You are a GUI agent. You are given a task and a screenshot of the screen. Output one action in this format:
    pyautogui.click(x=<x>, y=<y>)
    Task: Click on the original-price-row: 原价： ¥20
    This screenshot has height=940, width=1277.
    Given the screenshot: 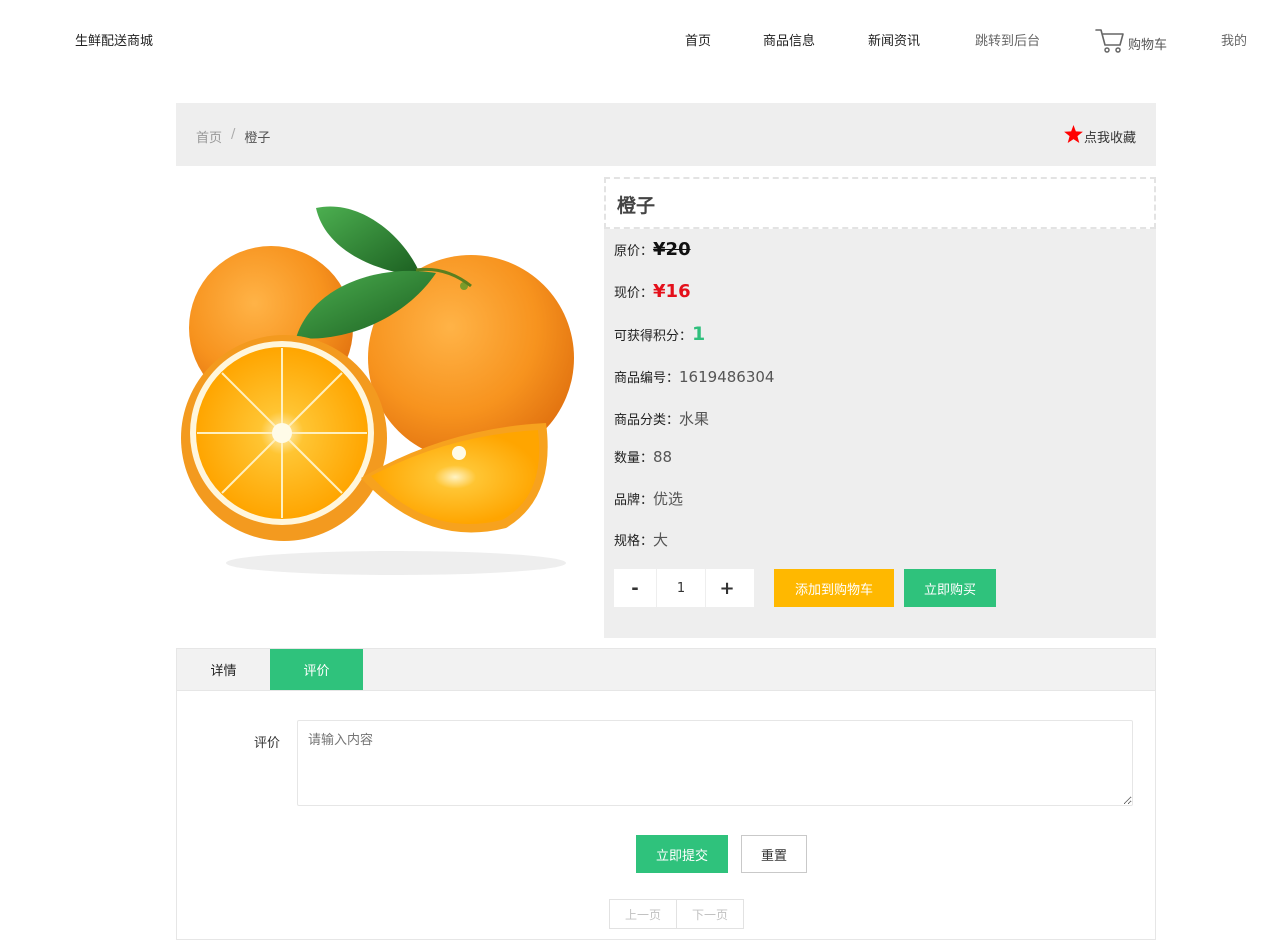 What is the action you would take?
    pyautogui.click(x=652, y=249)
    